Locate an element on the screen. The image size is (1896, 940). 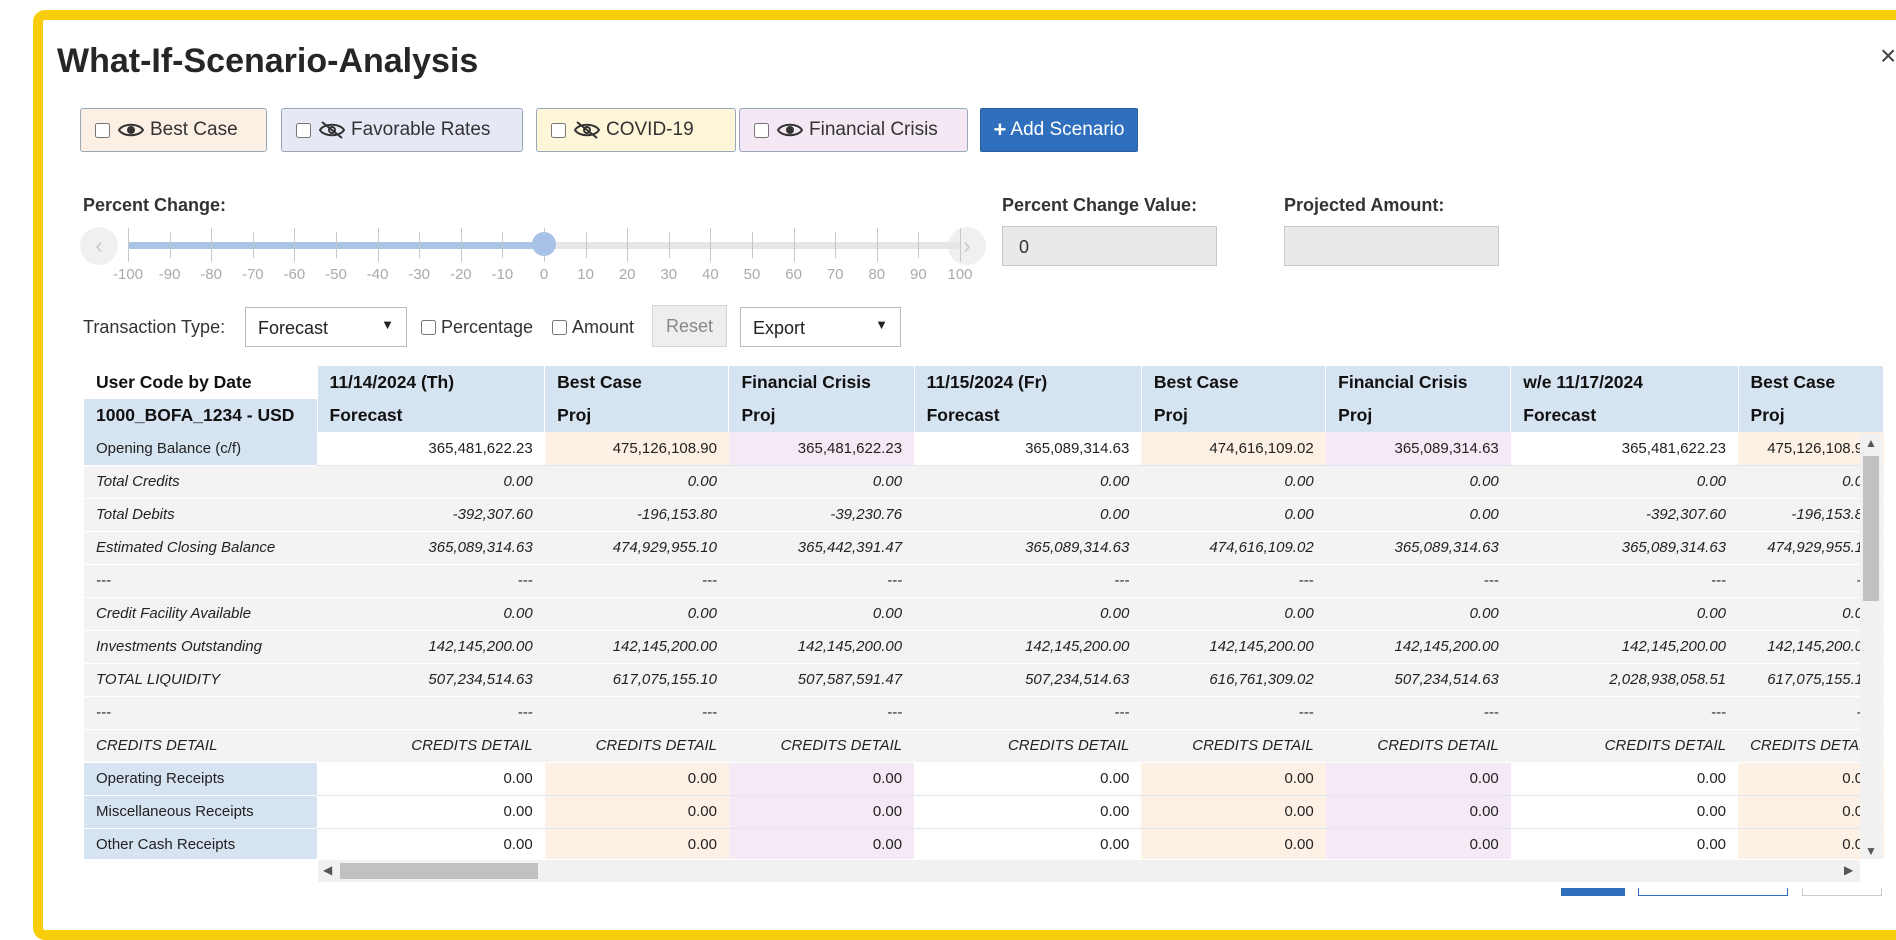
amount-checkbox is located at coordinates (559, 327).